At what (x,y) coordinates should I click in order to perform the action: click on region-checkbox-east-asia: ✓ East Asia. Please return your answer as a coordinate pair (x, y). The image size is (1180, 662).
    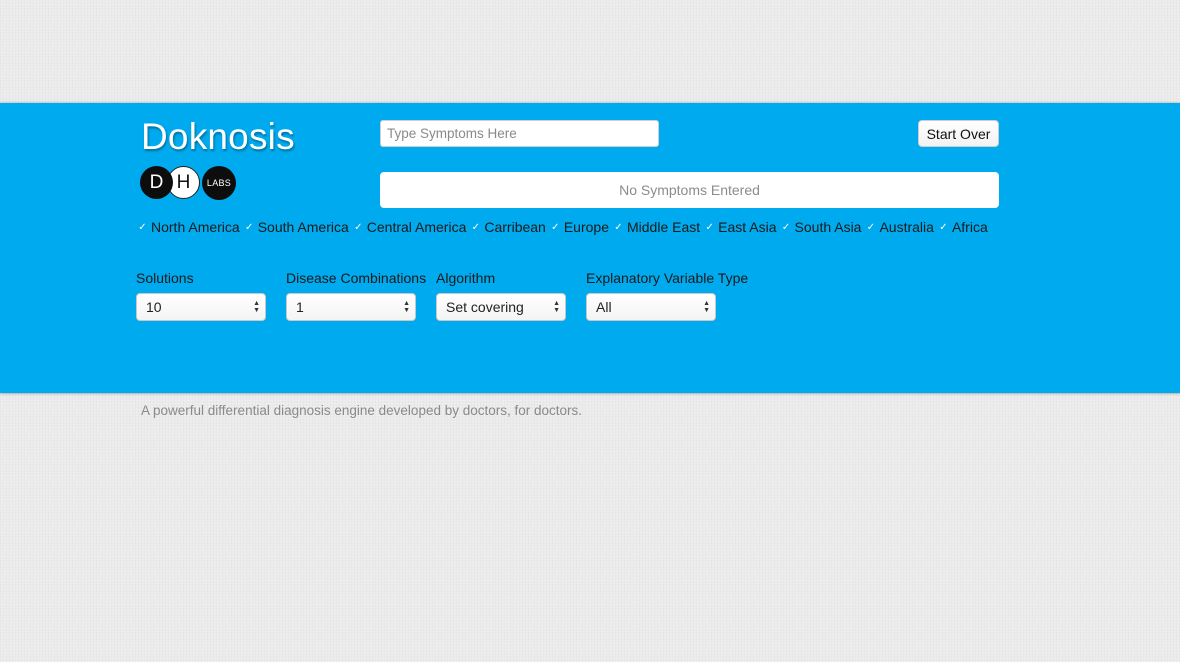
    Looking at the image, I should click on (741, 227).